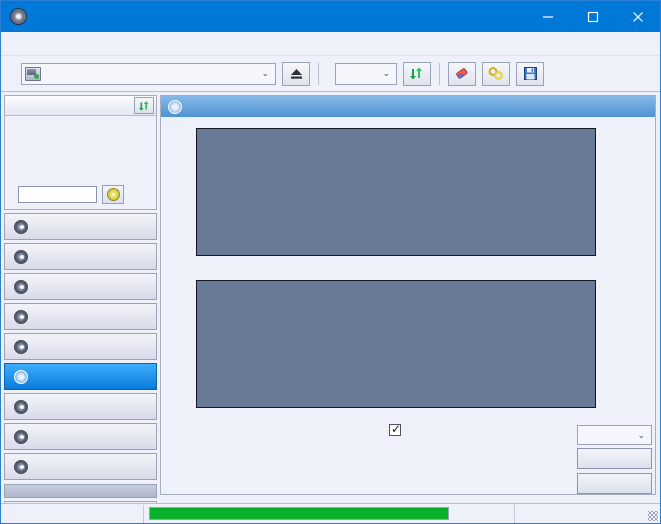 The image size is (661, 524). Describe the element at coordinates (653, 516) in the screenshot. I see `resize-grip-icon` at that location.